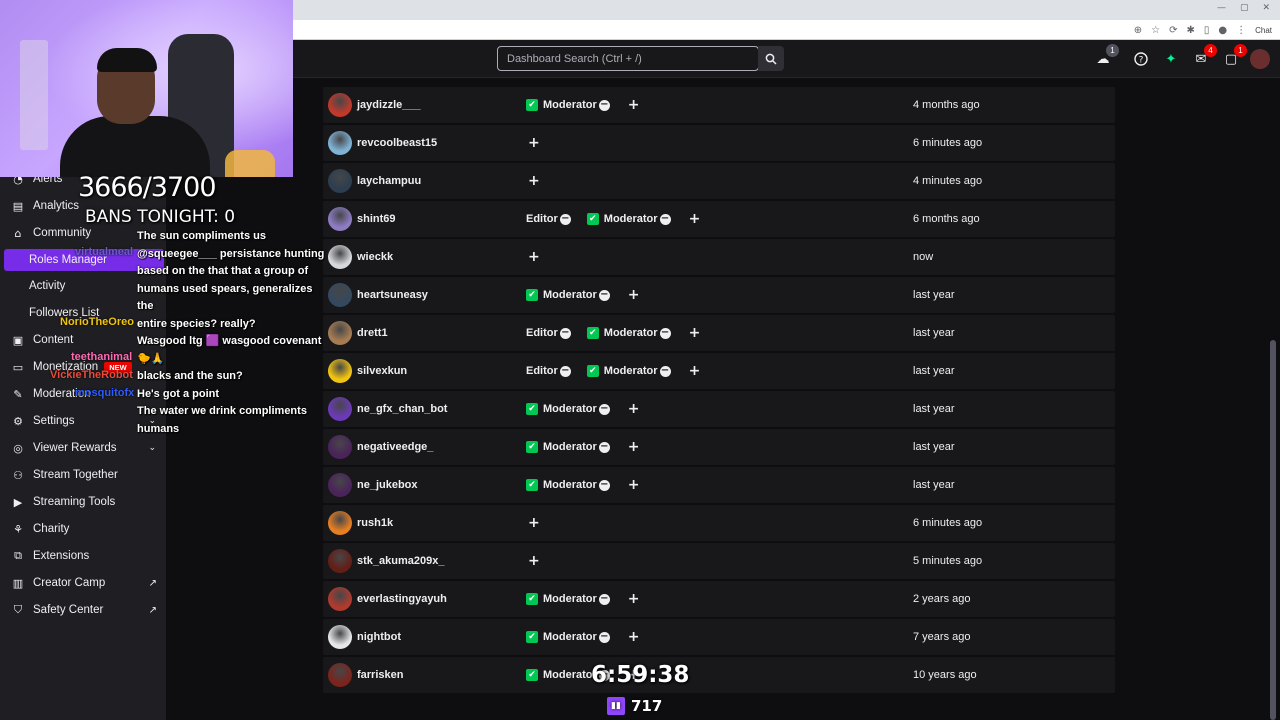  I want to click on date-added: last year, so click(934, 409).